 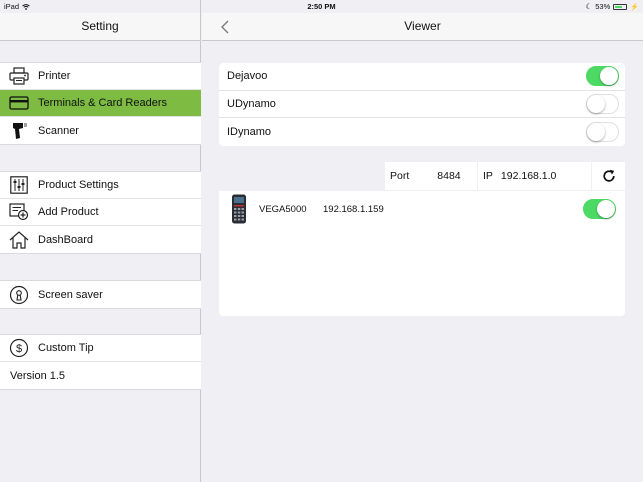 What do you see at coordinates (19, 103) in the screenshot?
I see `card-icon` at bounding box center [19, 103].